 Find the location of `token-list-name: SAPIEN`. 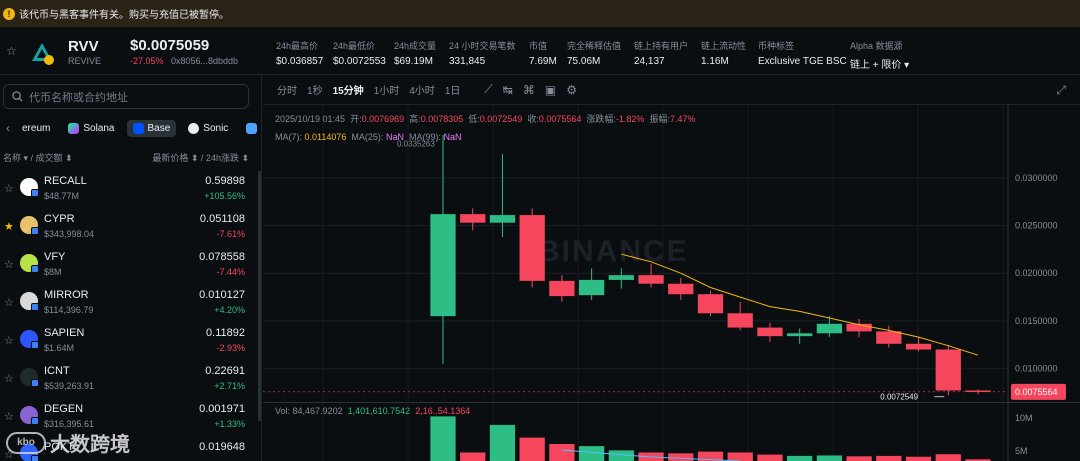

token-list-name: SAPIEN is located at coordinates (64, 333).